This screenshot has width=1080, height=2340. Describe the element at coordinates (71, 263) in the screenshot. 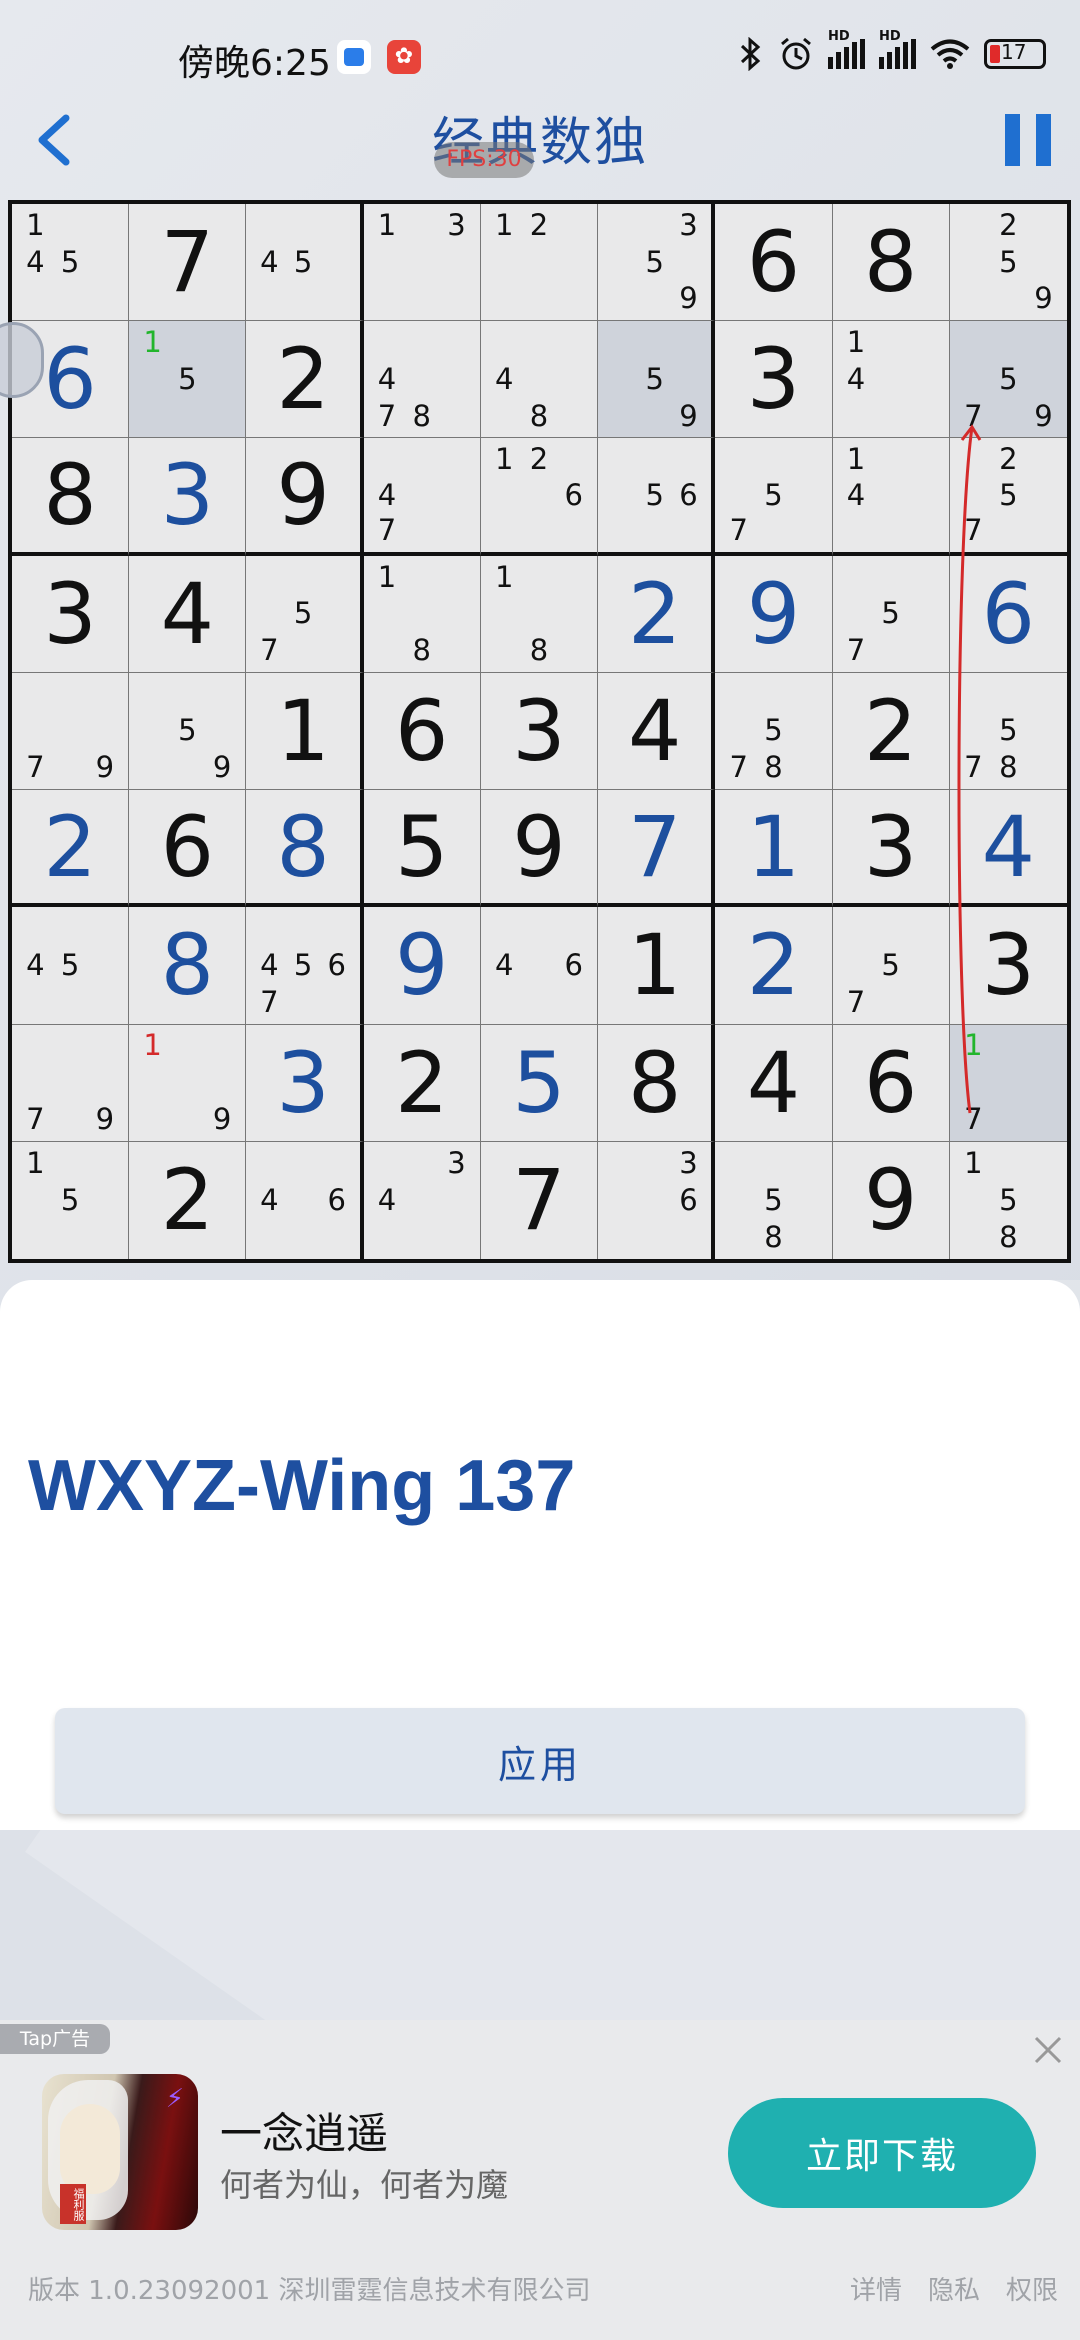

I see `sudoku-cell: 145` at that location.